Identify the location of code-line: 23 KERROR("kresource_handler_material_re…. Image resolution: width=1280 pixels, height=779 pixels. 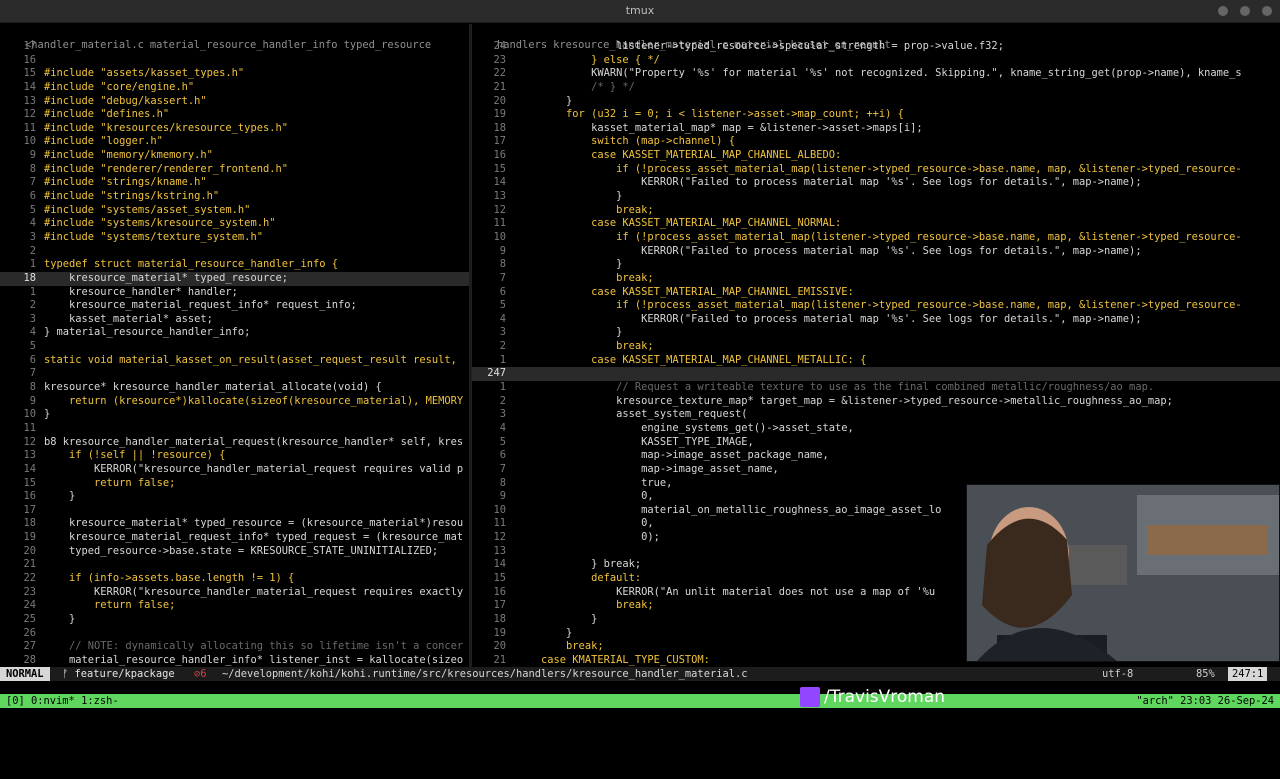
(234, 593).